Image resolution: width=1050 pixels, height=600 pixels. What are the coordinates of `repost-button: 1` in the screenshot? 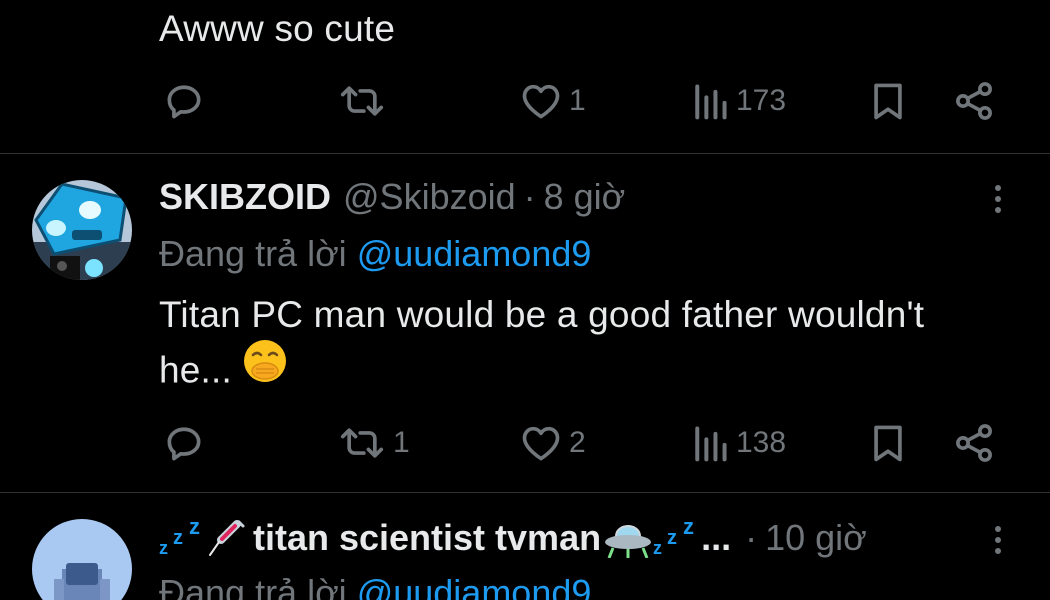 It's located at (373, 443).